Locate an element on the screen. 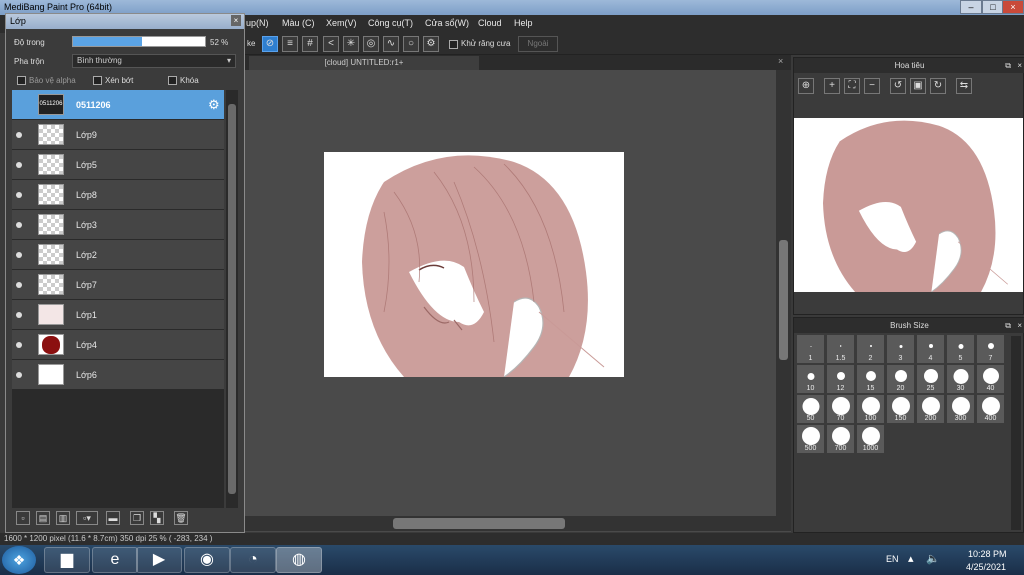 The width and height of the screenshot is (1024, 575). brush-size-cell: 7 is located at coordinates (990, 349).